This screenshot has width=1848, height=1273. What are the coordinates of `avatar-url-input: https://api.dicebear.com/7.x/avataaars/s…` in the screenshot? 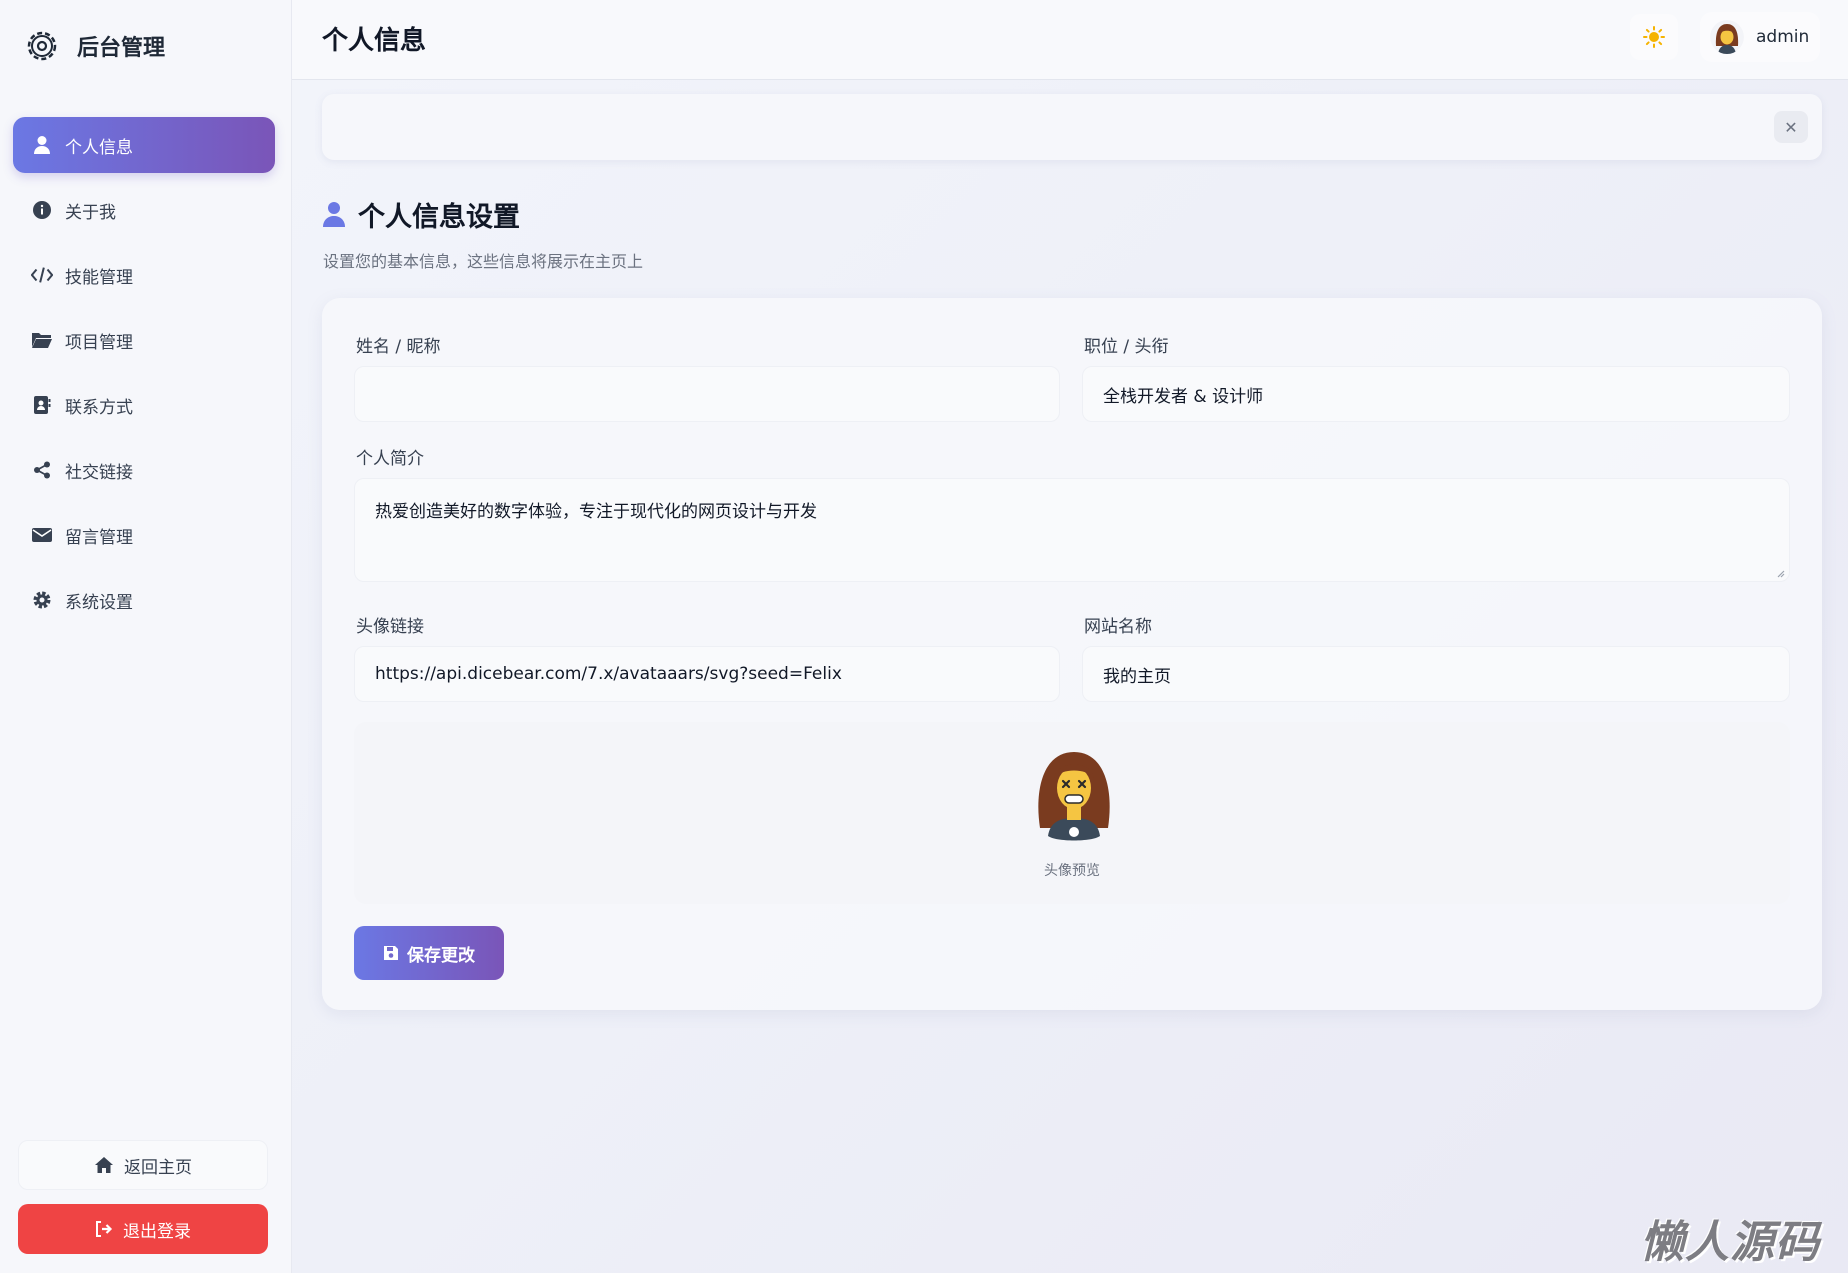 It's located at (707, 674).